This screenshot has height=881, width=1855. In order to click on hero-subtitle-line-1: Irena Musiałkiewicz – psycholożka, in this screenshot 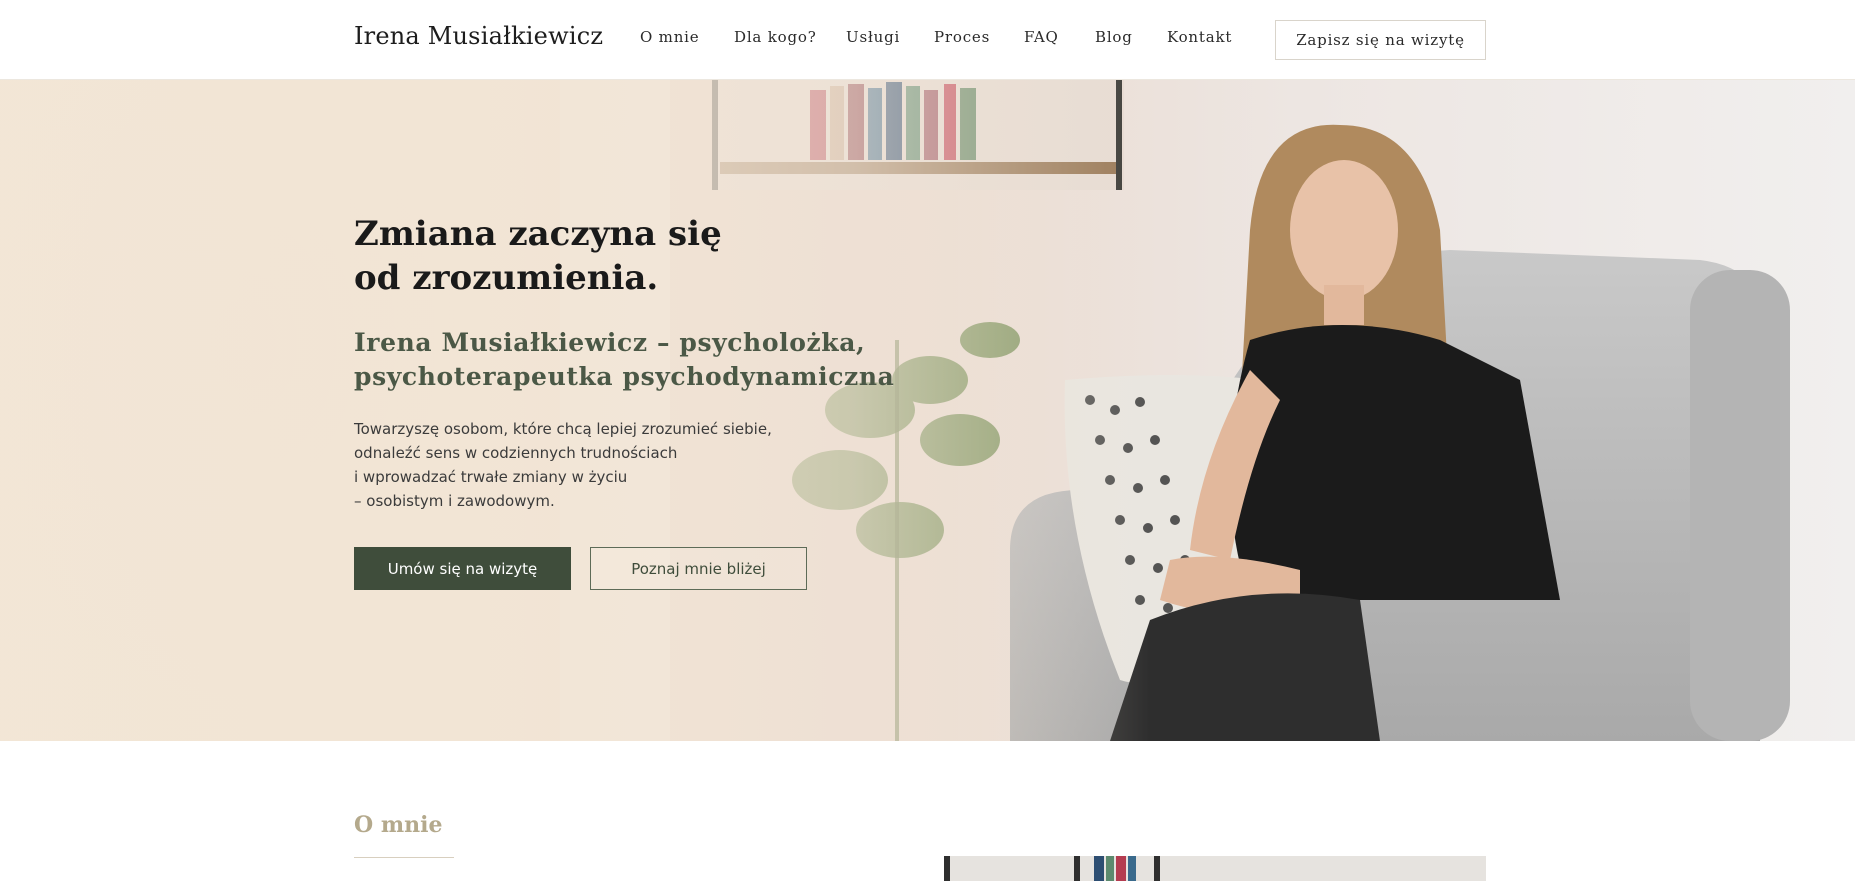, I will do `click(610, 342)`.